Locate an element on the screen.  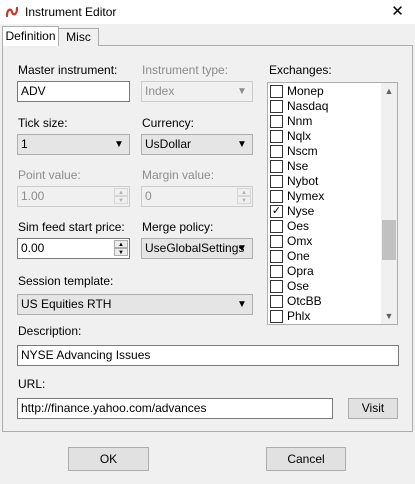
merge-policy-value: UseGlobalSettings is located at coordinates (195, 248).